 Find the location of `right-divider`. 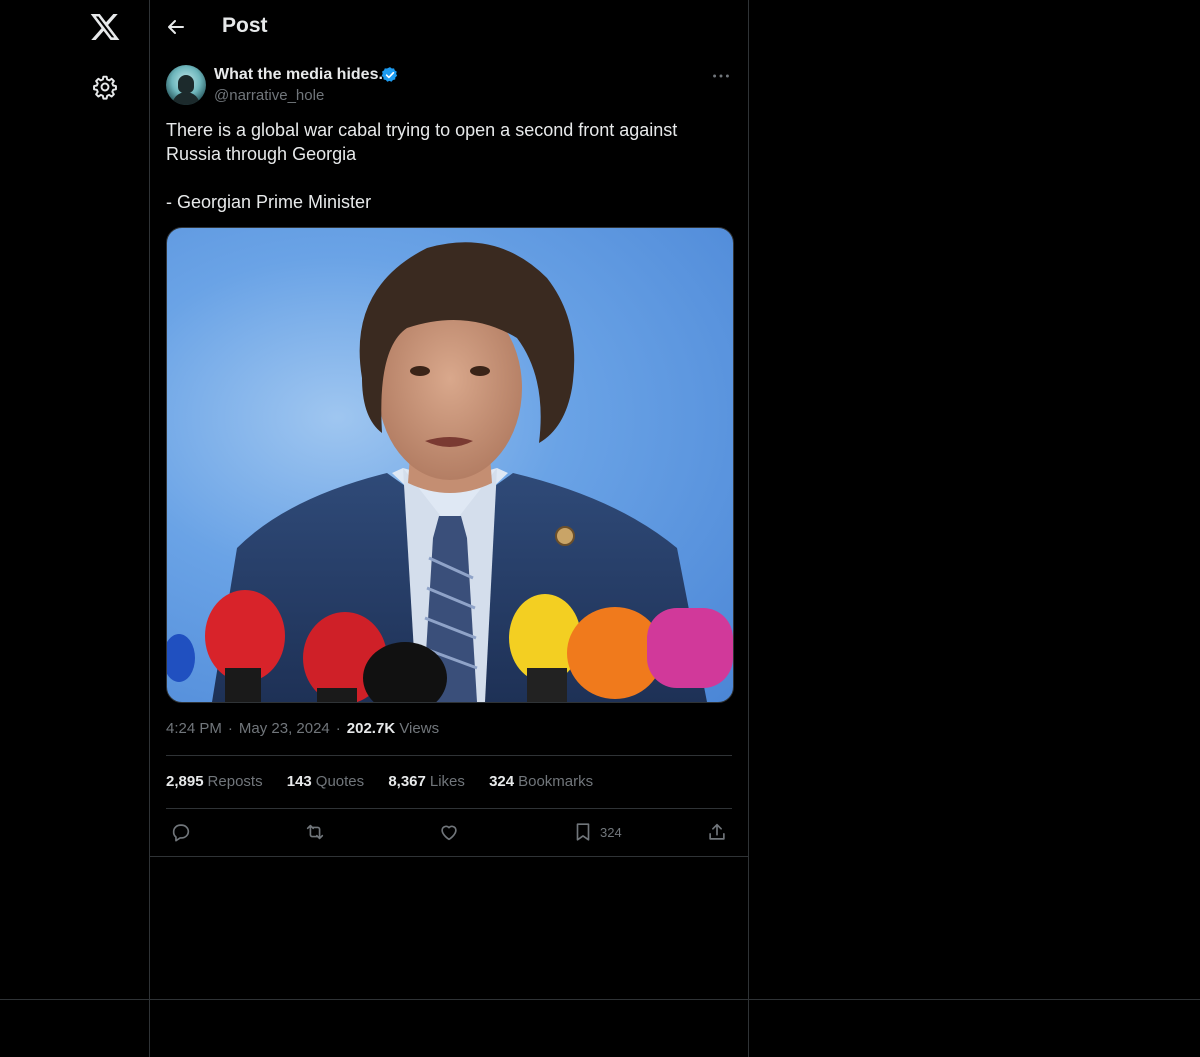

right-divider is located at coordinates (748, 528).